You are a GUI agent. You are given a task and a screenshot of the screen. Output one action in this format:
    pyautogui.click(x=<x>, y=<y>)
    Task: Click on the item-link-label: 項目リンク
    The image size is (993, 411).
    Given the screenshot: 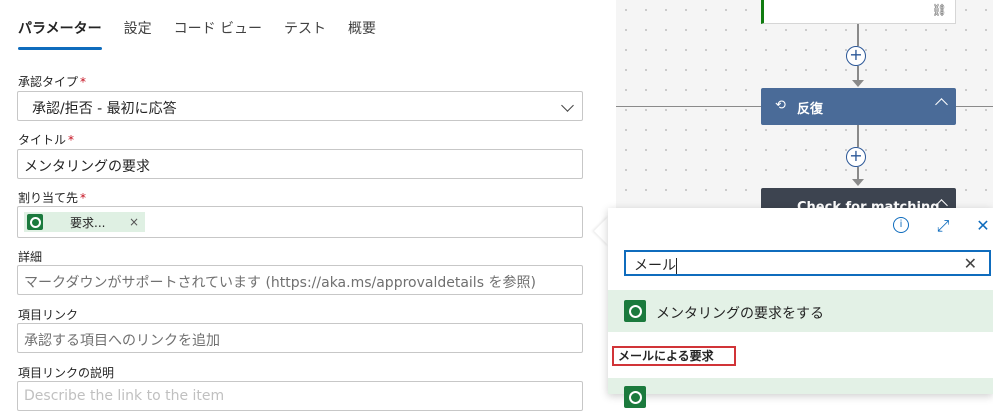 What is the action you would take?
    pyautogui.click(x=48, y=315)
    